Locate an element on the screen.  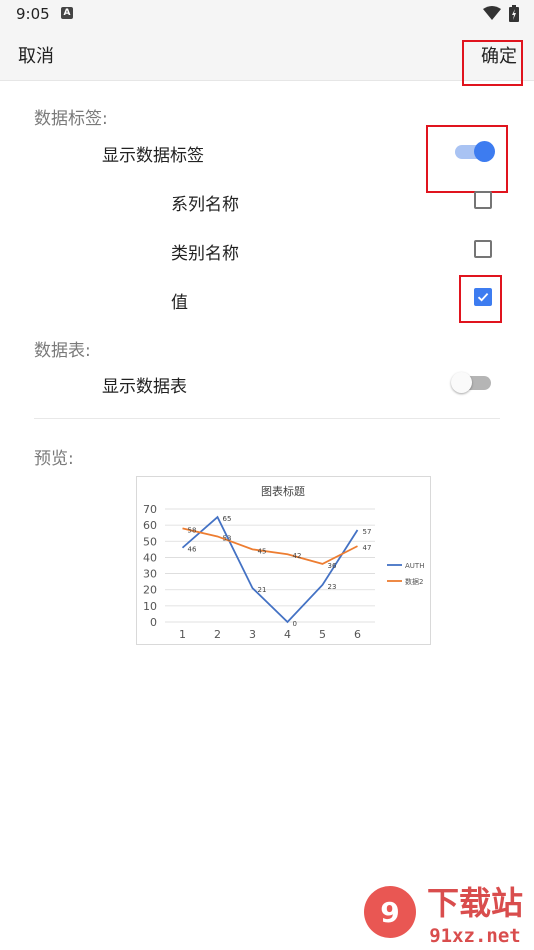
app-bar: 取消 确定 is located at coordinates (267, 54).